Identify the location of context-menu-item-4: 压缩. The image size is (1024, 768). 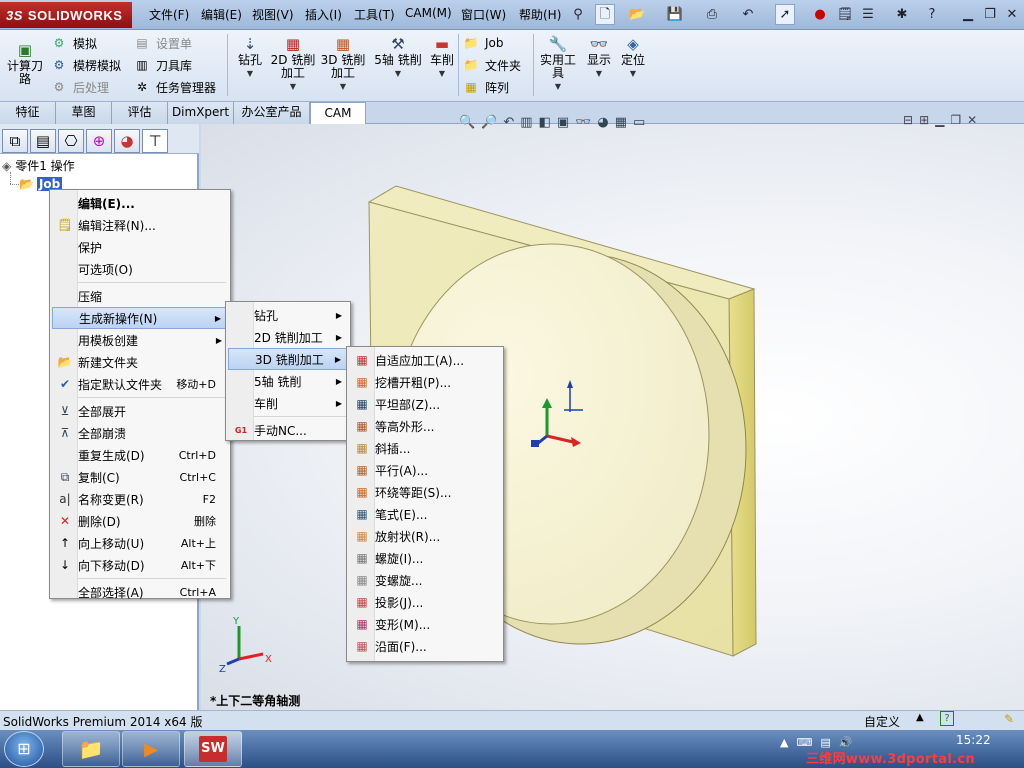
(140, 296).